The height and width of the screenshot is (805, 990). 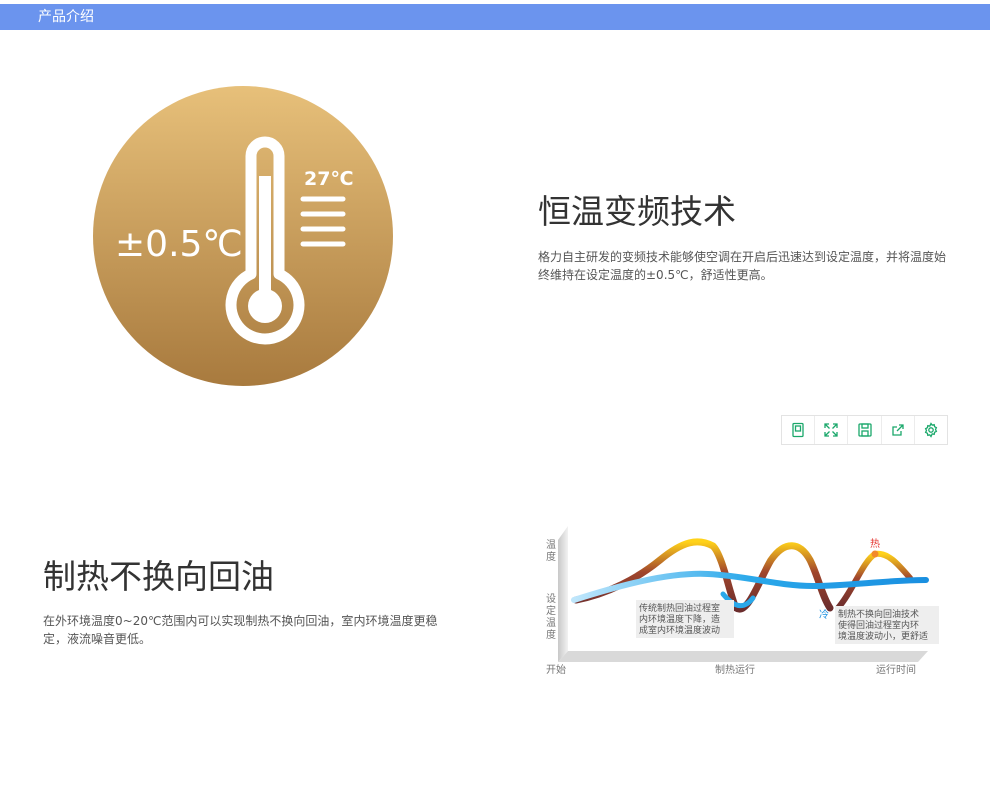 What do you see at coordinates (158, 576) in the screenshot?
I see `feature-title-oil-return: 制热不换向回油` at bounding box center [158, 576].